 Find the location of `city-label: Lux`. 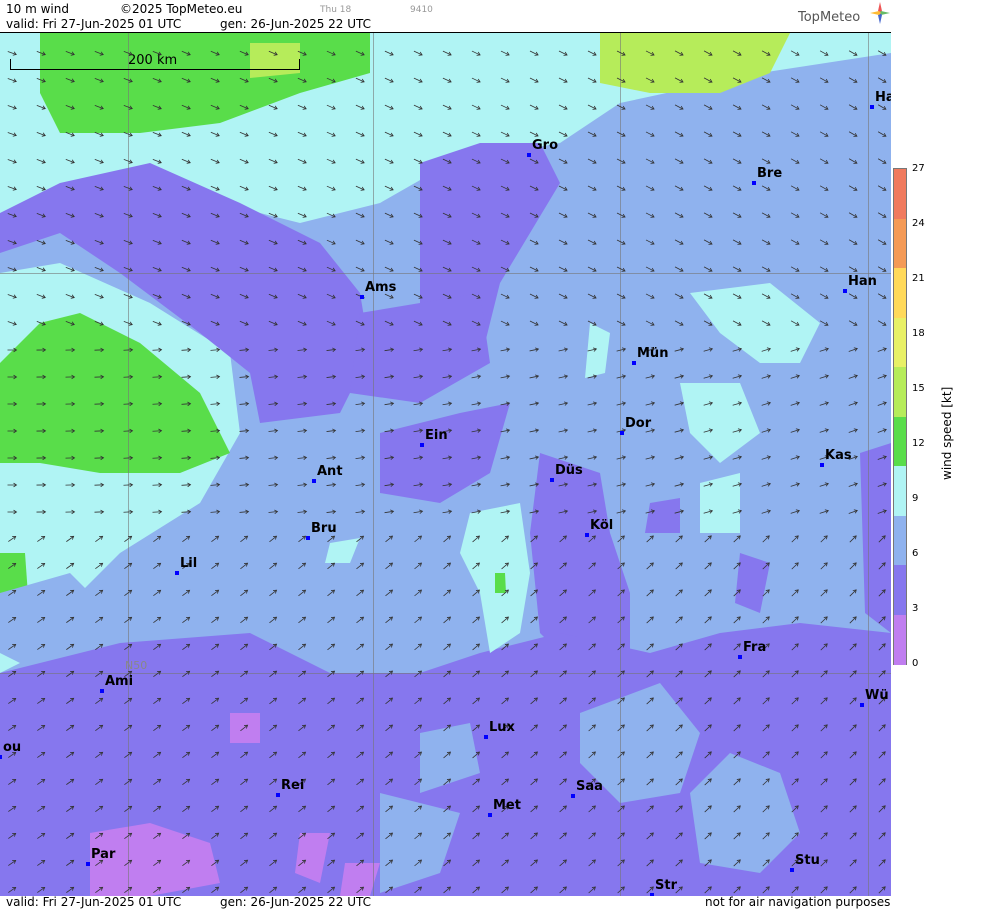

city-label: Lux is located at coordinates (502, 727).